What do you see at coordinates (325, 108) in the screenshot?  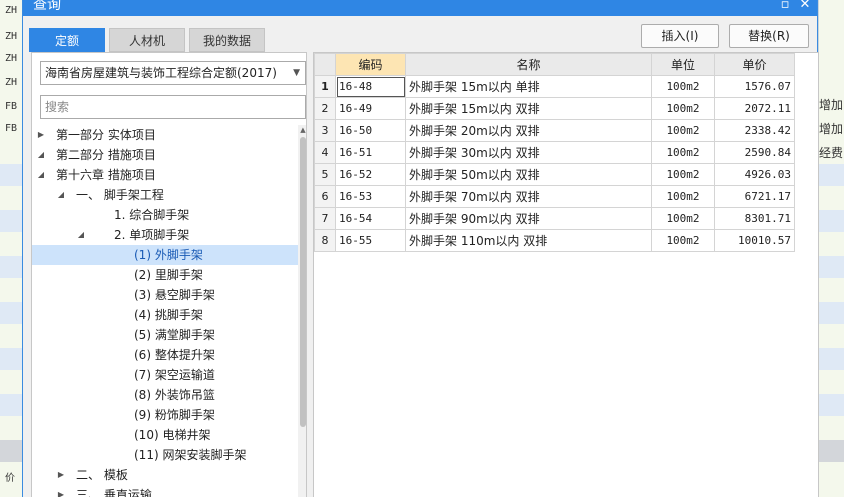 I see `row-number-cell: 2` at bounding box center [325, 108].